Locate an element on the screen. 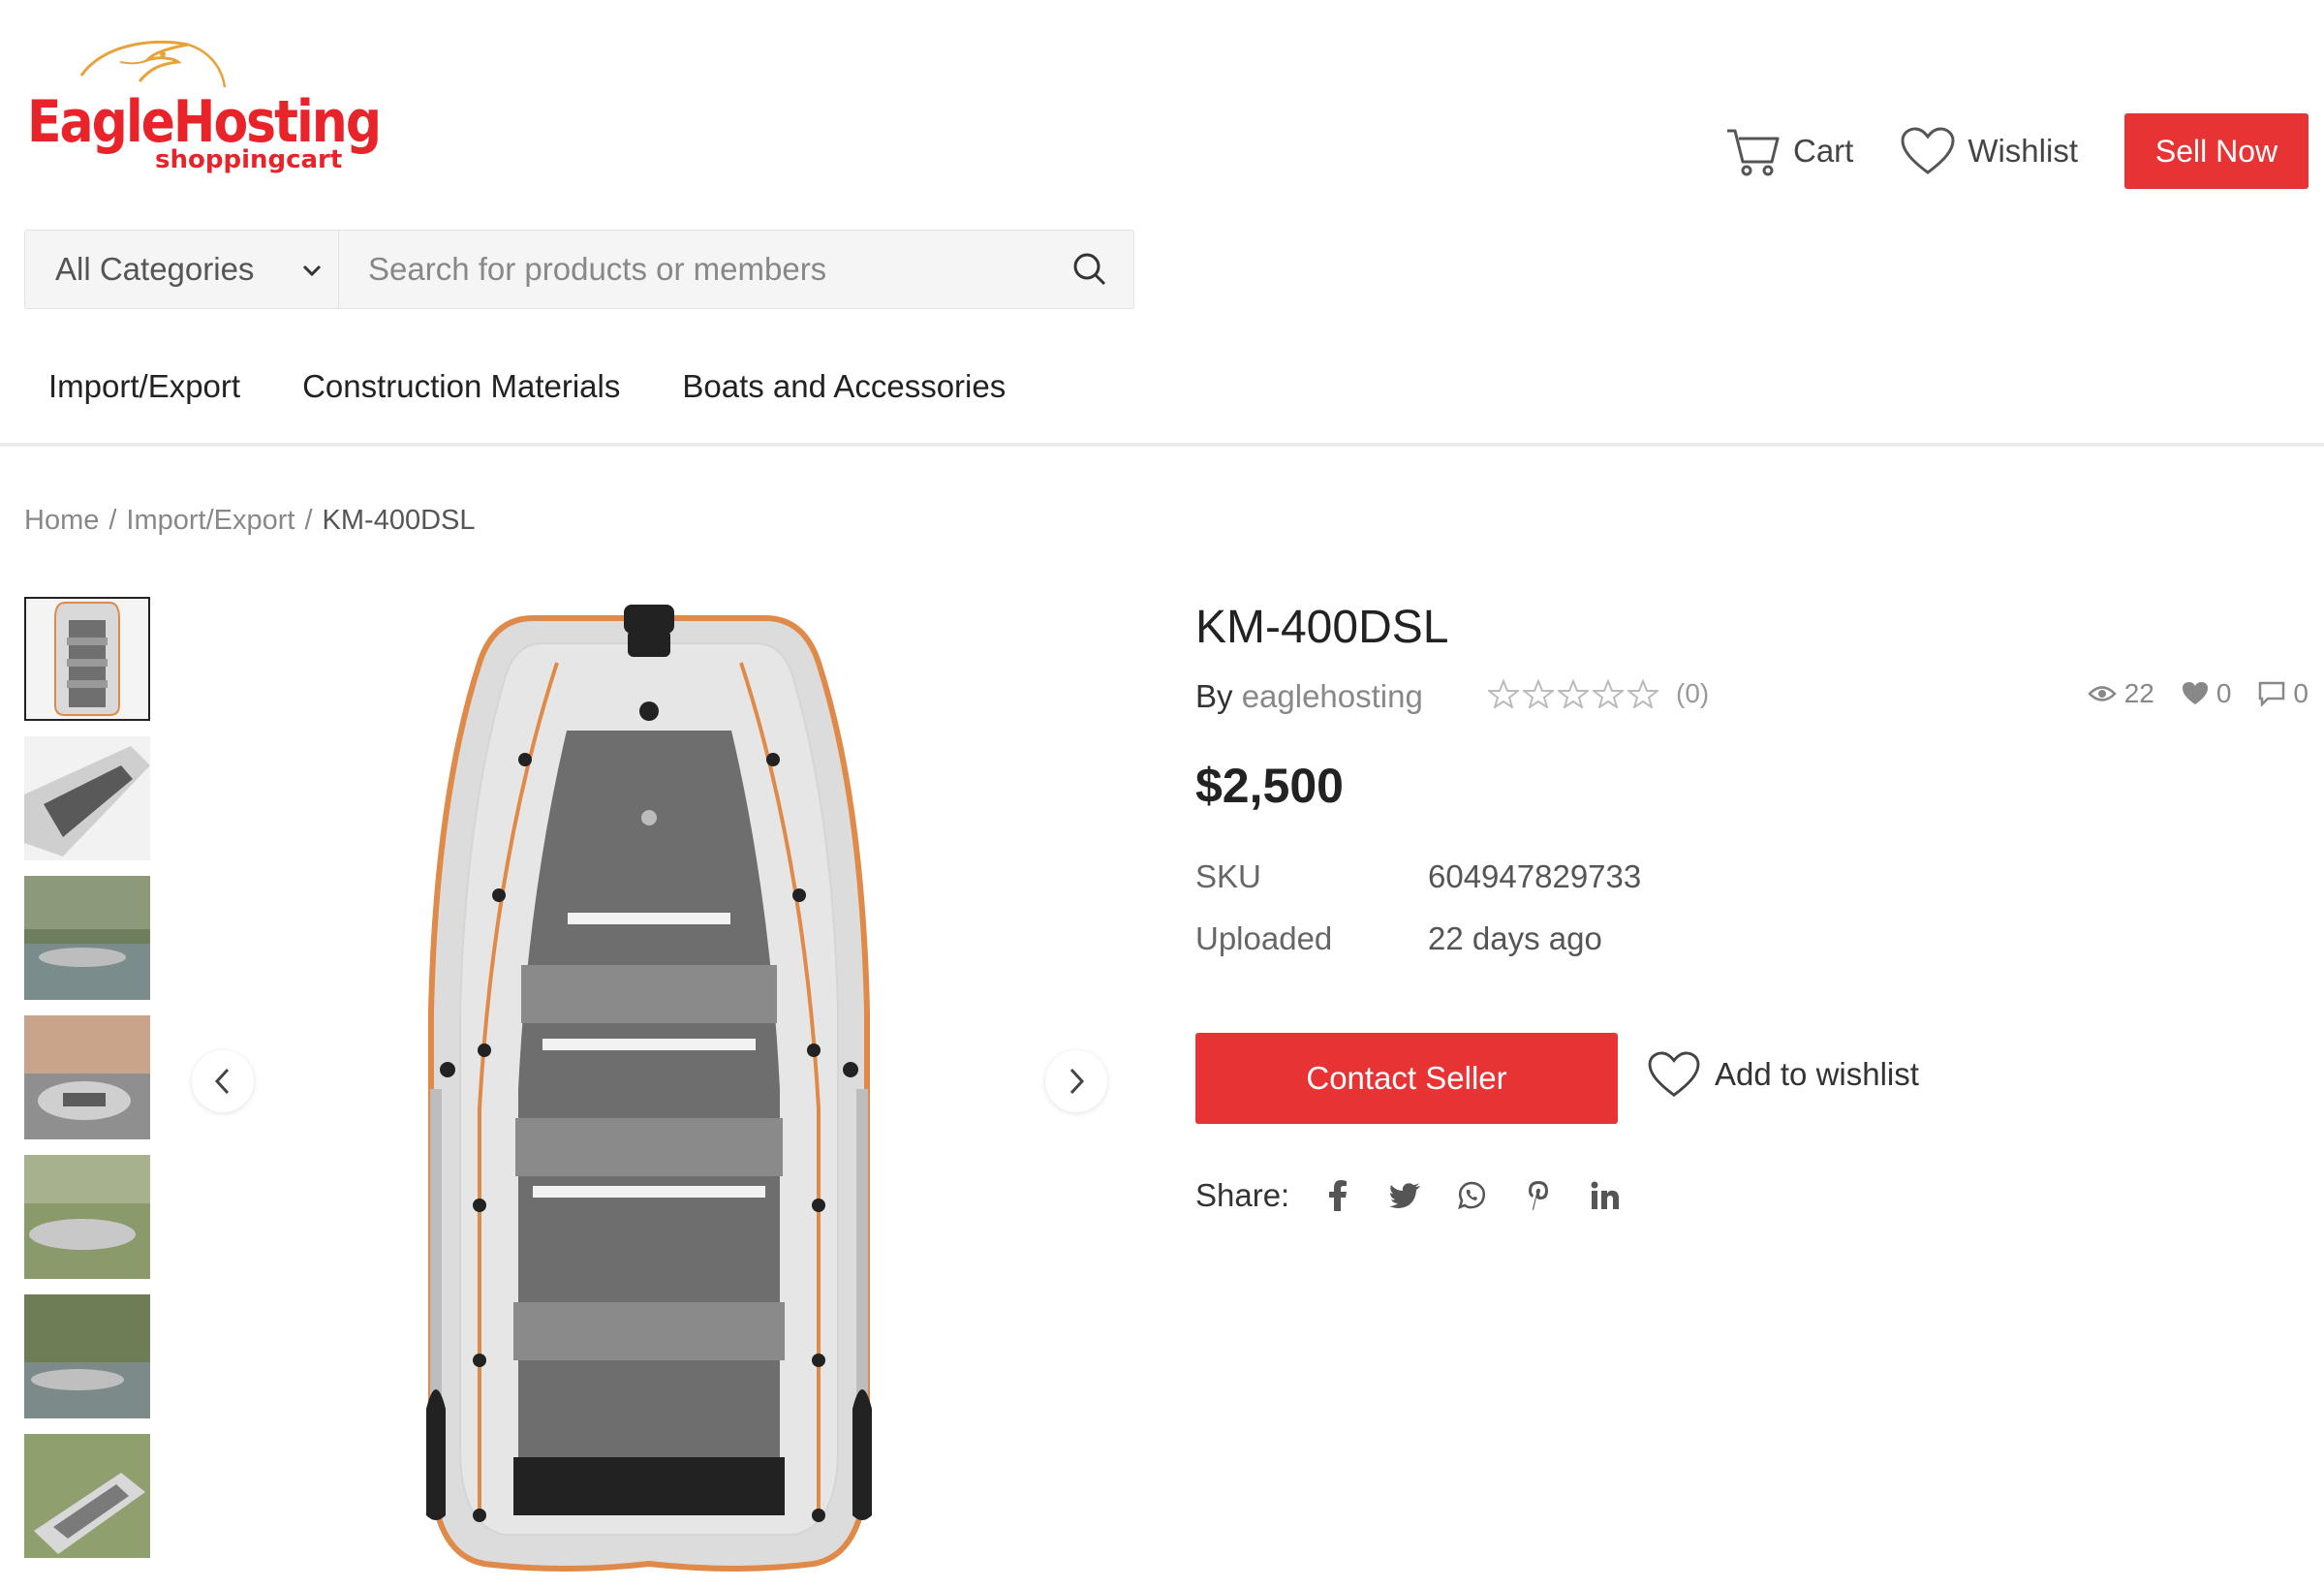 The image size is (2324, 1588). meta-value: 22 days ago is located at coordinates (1515, 938).